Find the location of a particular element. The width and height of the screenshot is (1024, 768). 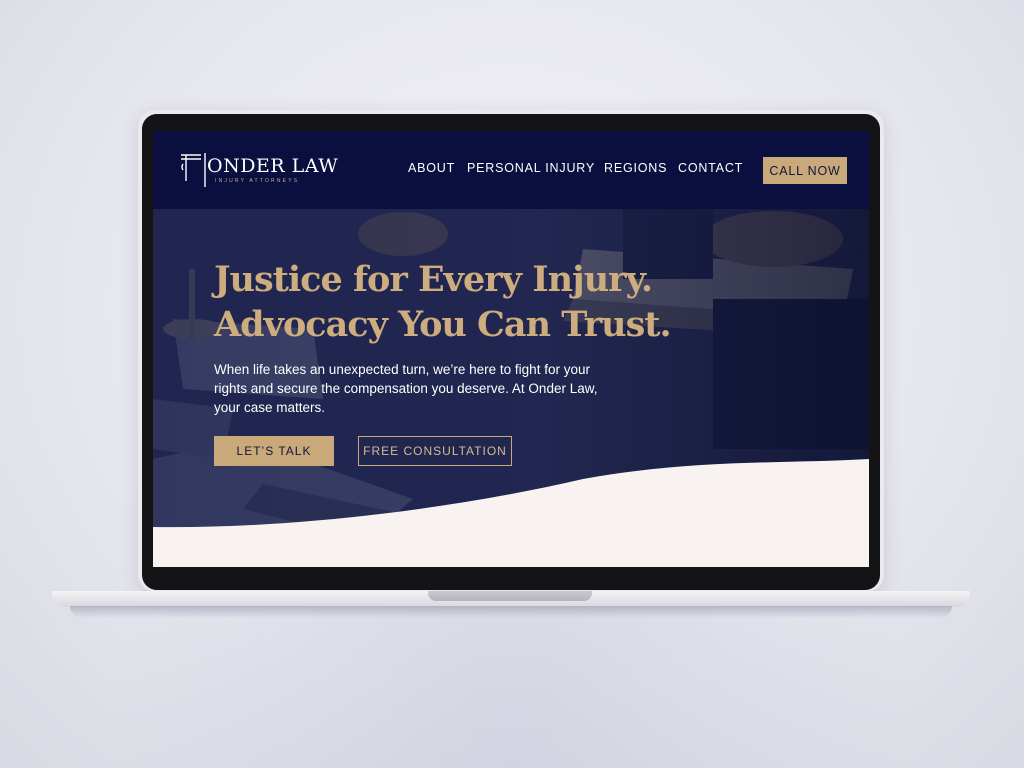

nav-item-about: ABOUT is located at coordinates (431, 168).